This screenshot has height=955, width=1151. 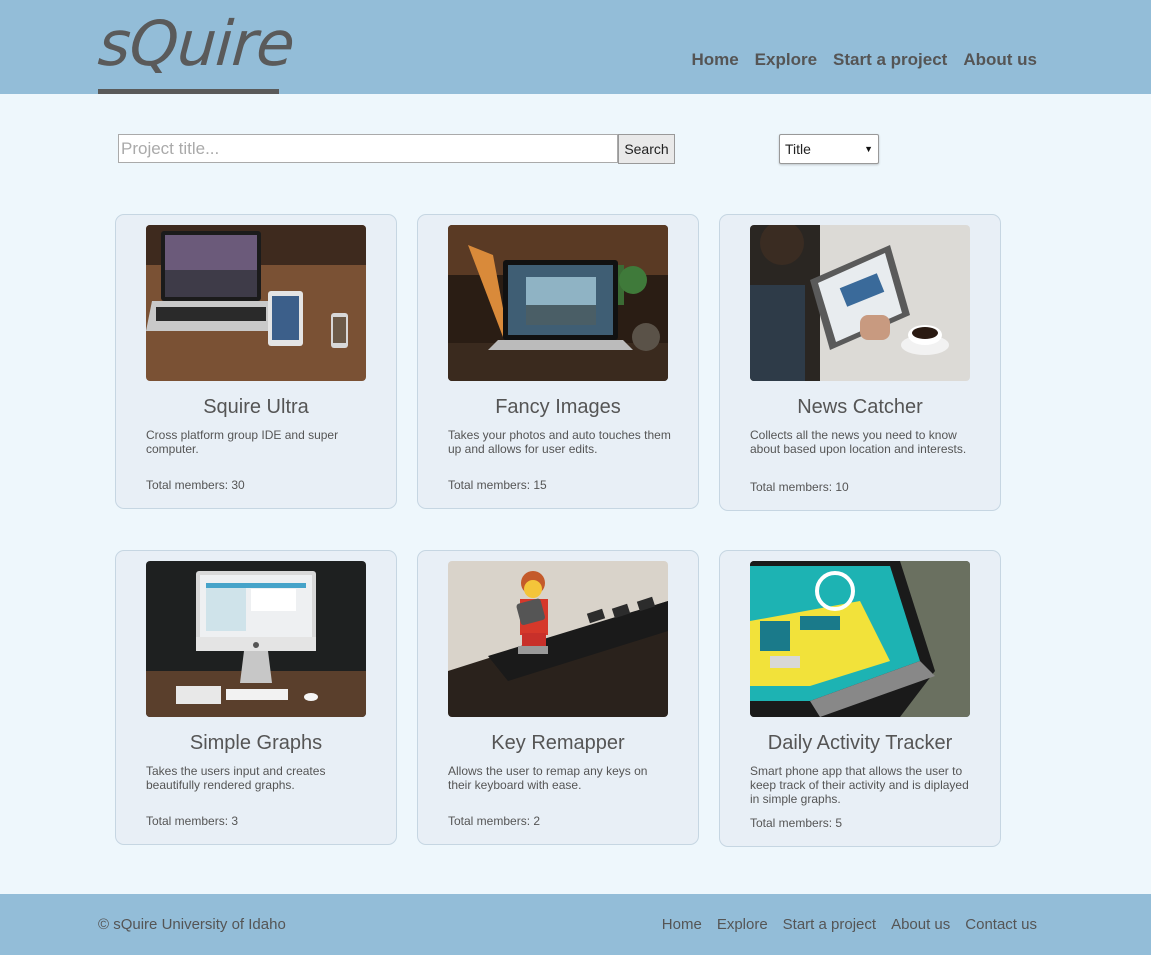 What do you see at coordinates (558, 303) in the screenshot?
I see `laptop-photo-editing-photo` at bounding box center [558, 303].